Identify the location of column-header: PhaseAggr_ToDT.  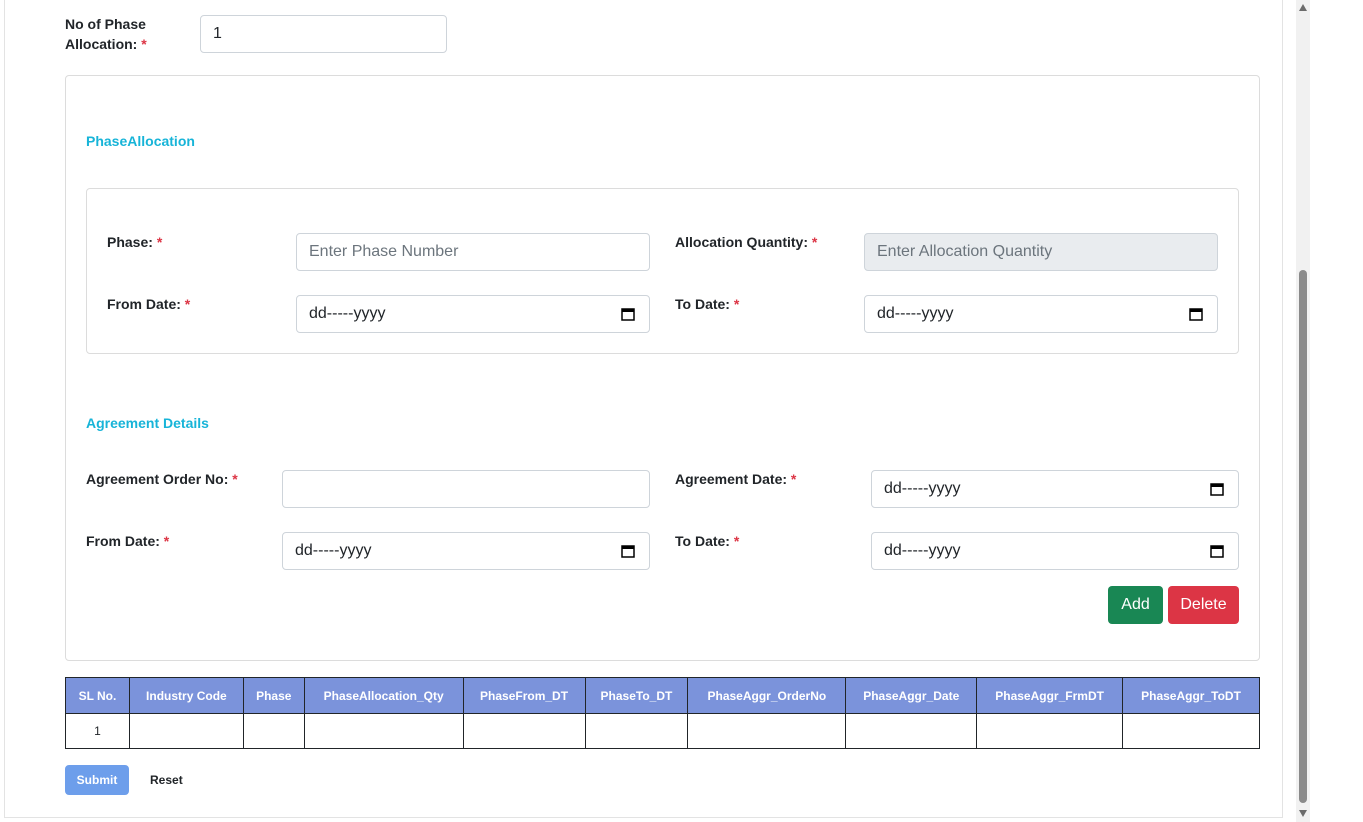
(1191, 695).